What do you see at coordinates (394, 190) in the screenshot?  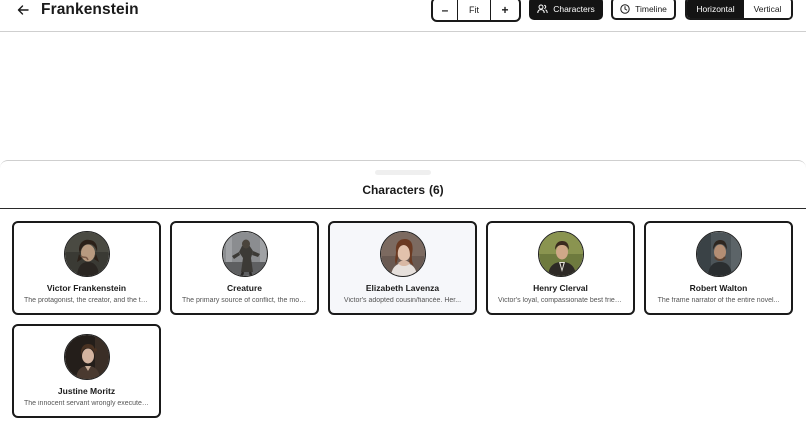 I see `panel-title-text: Characters` at bounding box center [394, 190].